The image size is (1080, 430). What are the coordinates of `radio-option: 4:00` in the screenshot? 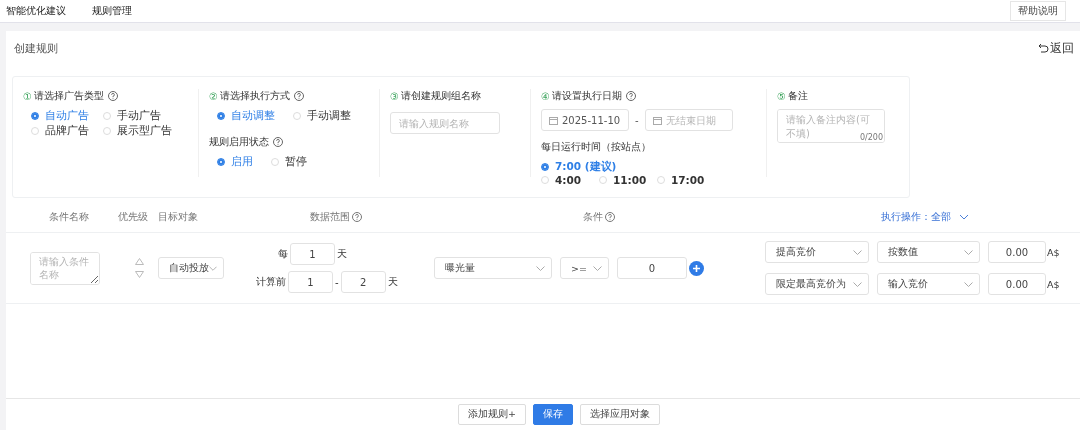 It's located at (570, 180).